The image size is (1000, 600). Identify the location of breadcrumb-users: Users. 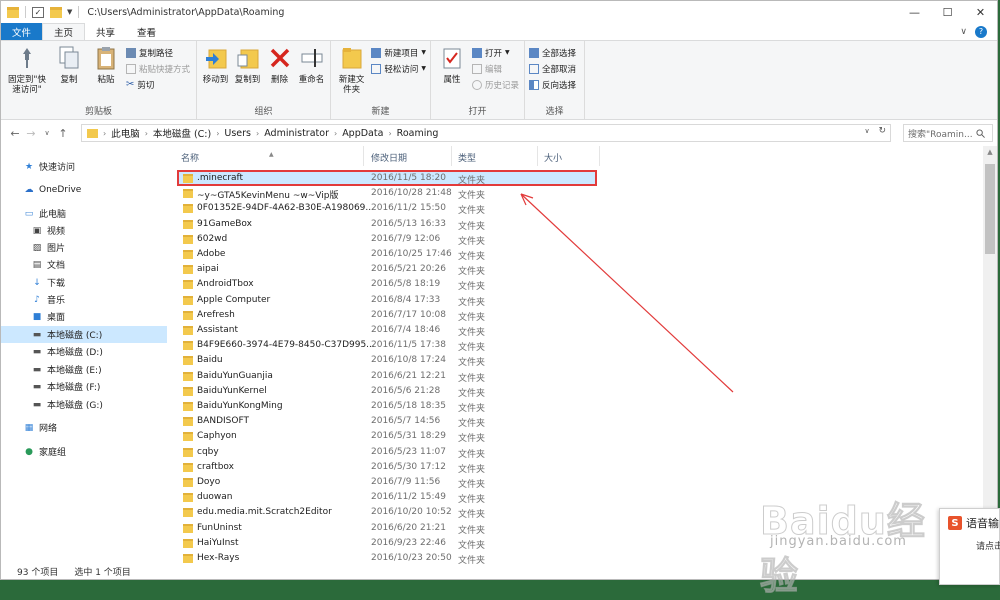
(237, 133).